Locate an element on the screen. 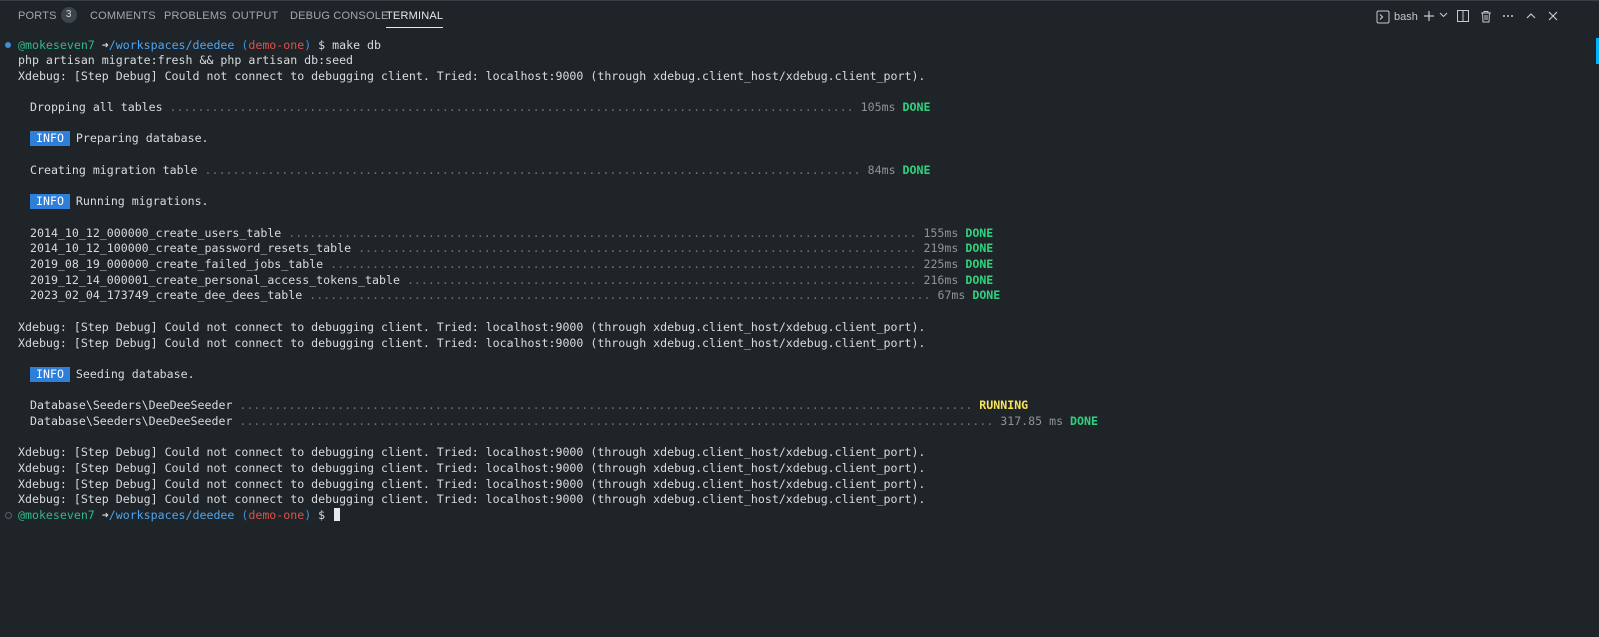 This screenshot has width=1599, height=637. ports-count-badge: 3 is located at coordinates (68, 15).